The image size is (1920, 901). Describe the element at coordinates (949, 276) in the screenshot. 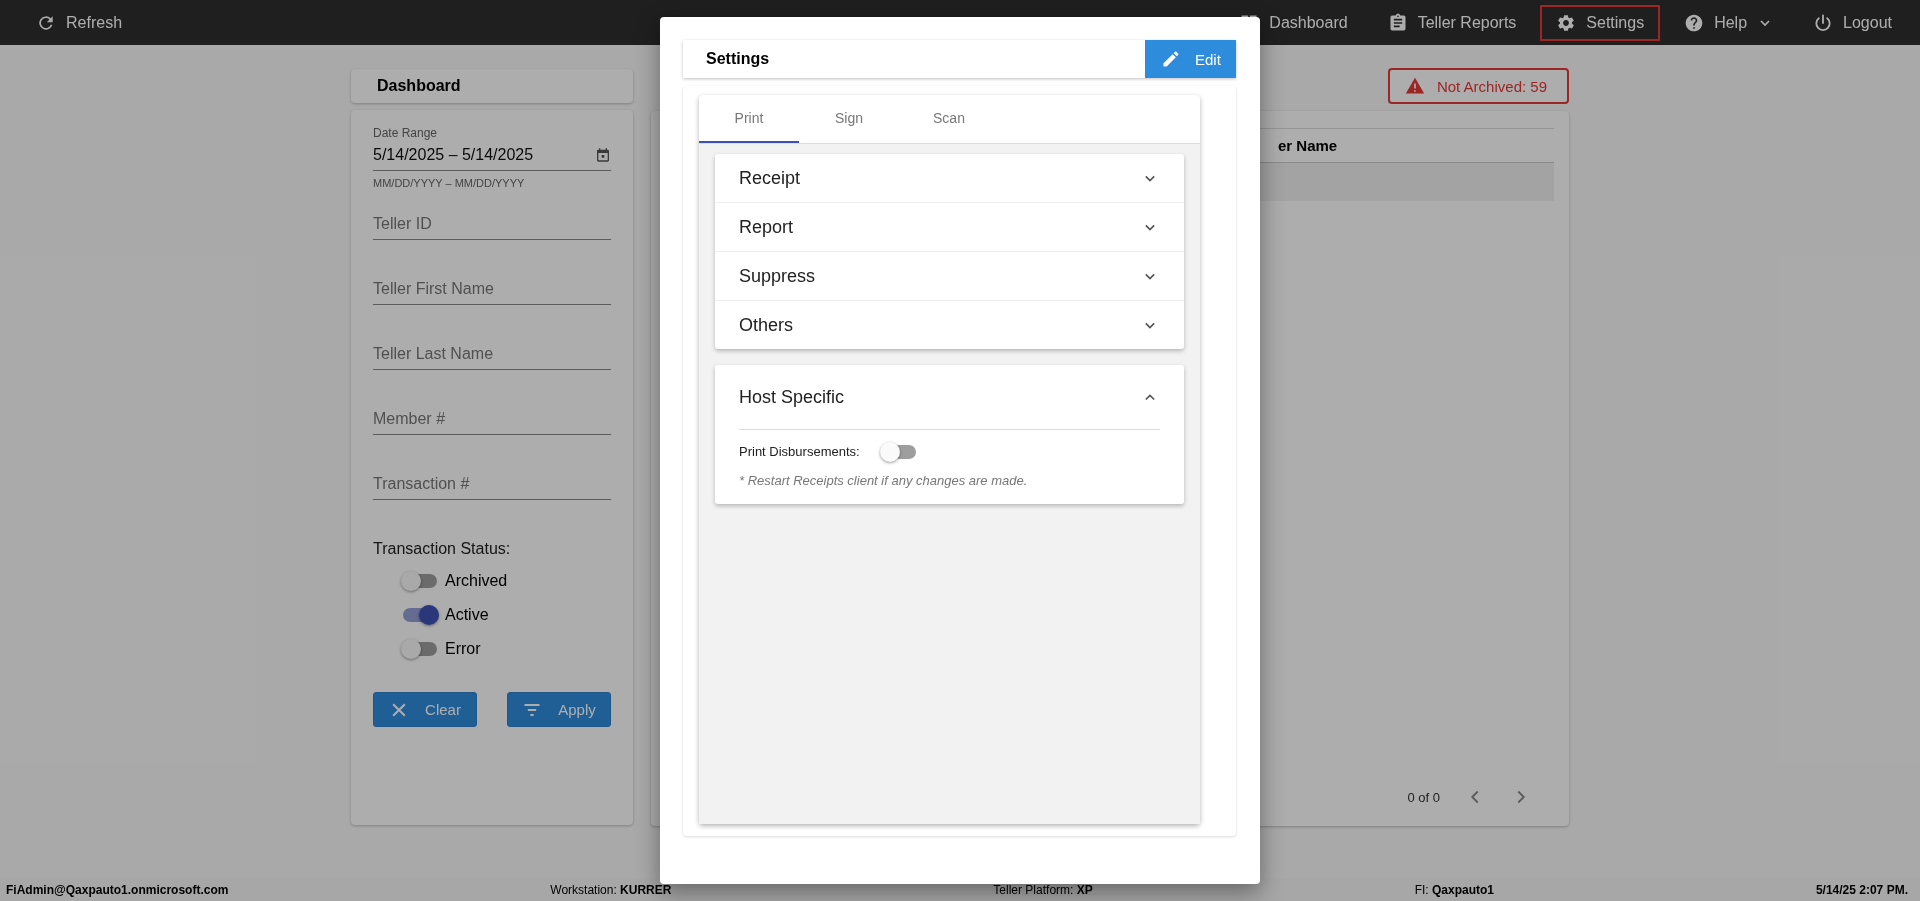

I see `accordion-header: Suppress` at that location.